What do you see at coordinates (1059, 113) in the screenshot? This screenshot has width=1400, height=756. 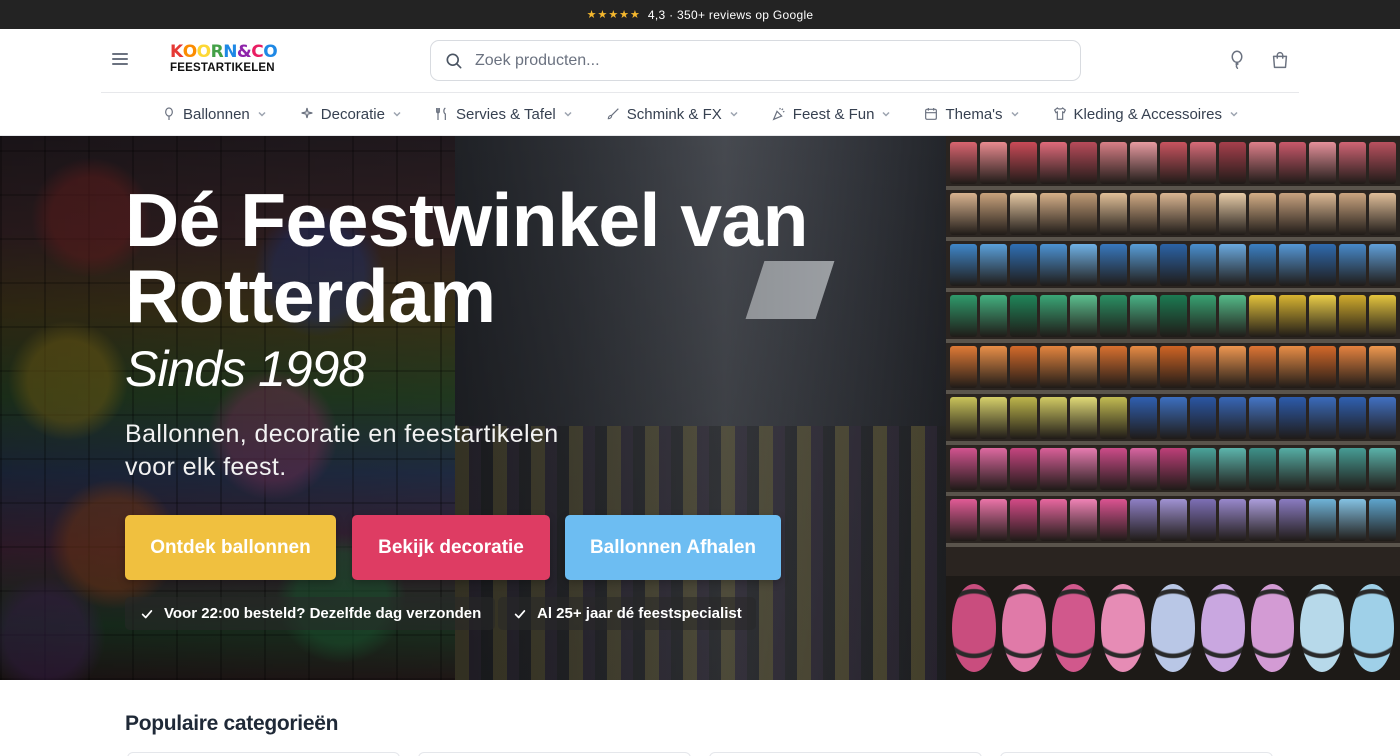 I see `shirt-icon` at bounding box center [1059, 113].